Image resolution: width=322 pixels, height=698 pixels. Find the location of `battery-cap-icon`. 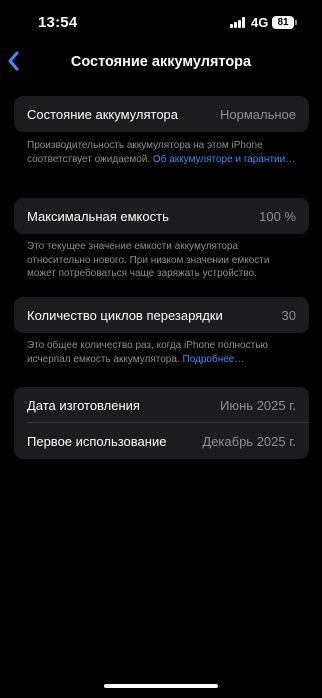

battery-cap-icon is located at coordinates (296, 22).